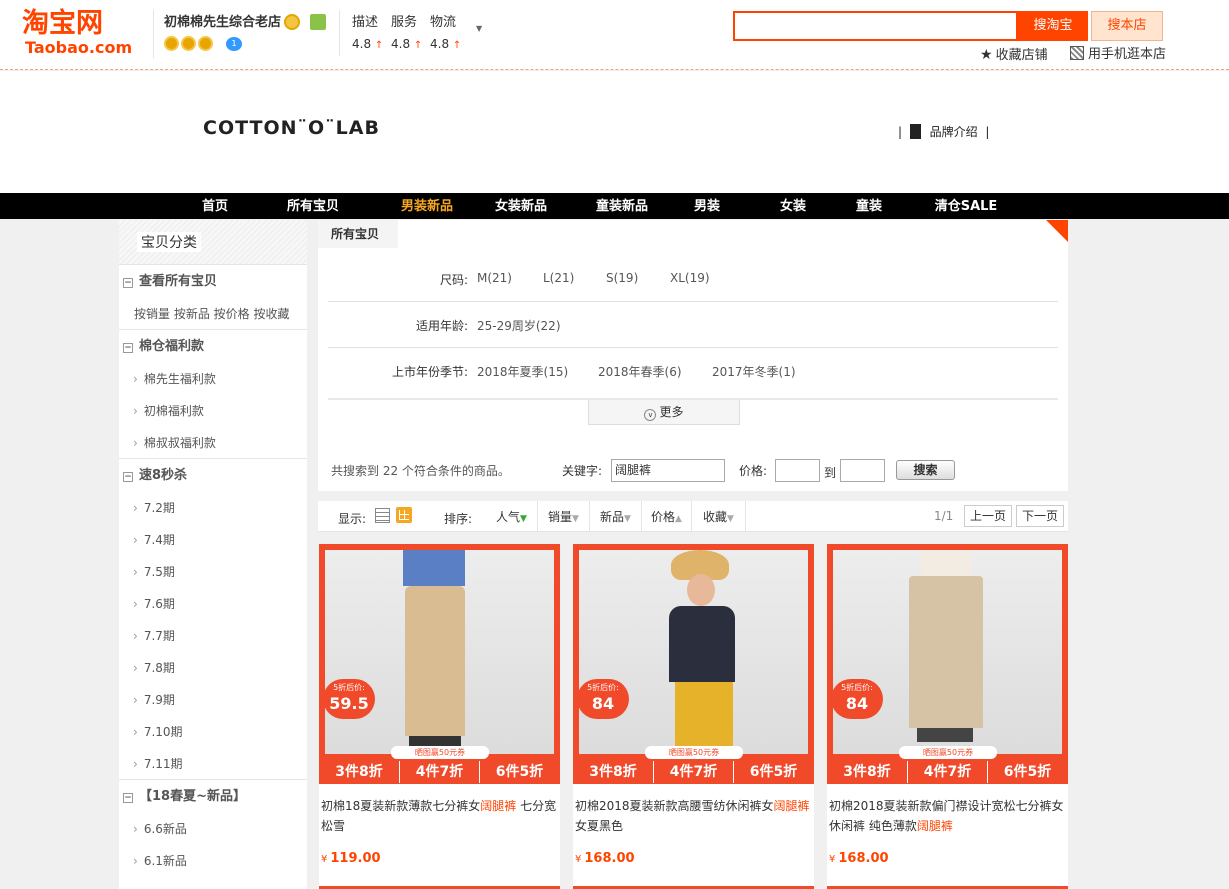 Image resolution: width=1229 pixels, height=889 pixels. Describe the element at coordinates (291, 128) in the screenshot. I see `brand-logo: COTTON¨O¨LAB` at that location.